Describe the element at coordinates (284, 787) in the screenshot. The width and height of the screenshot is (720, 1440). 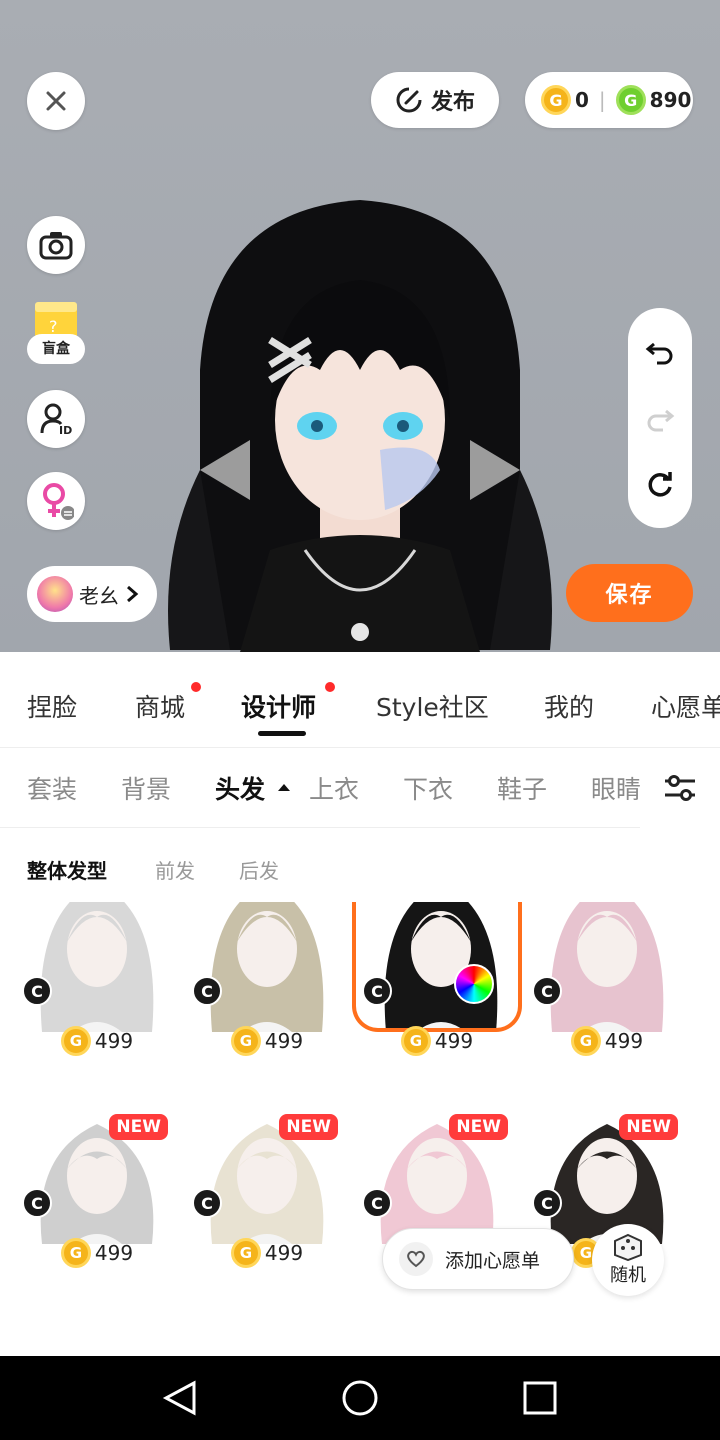
I see `caret-up-icon` at that location.